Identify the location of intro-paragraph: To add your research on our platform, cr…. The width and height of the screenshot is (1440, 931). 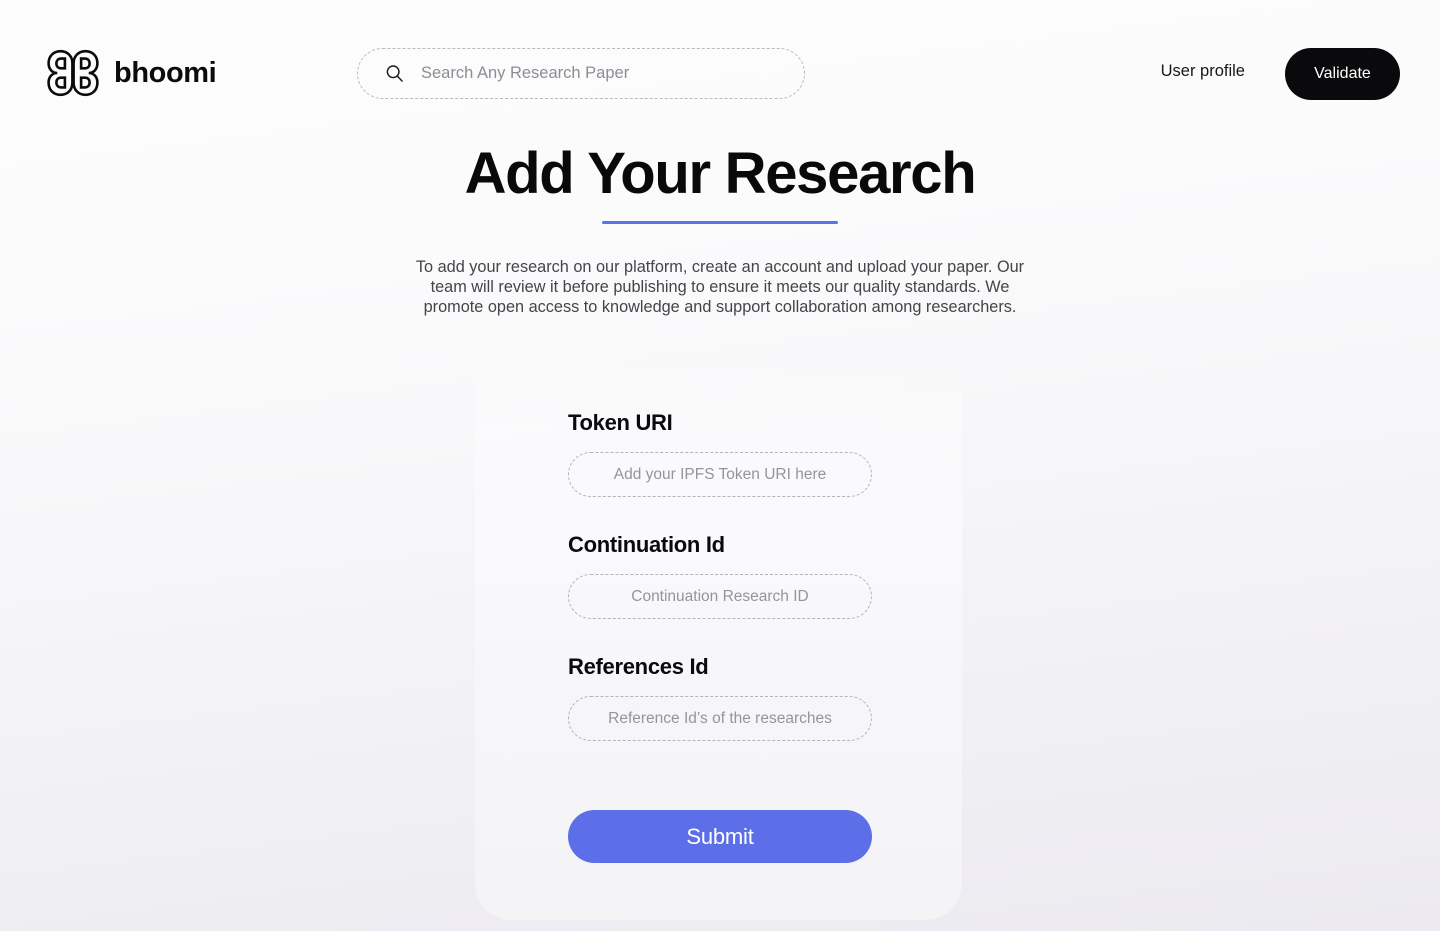
(720, 286).